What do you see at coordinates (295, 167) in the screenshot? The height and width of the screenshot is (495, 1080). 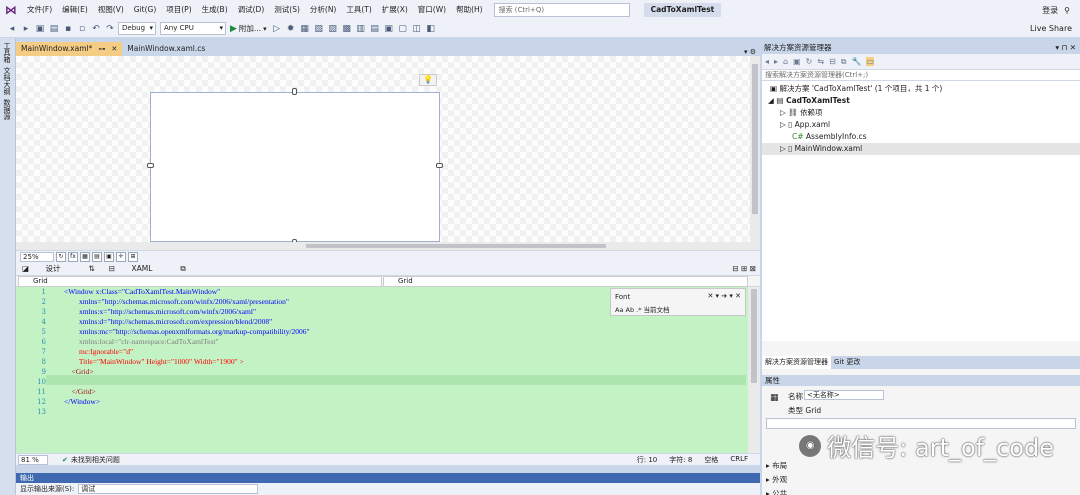 I see `design-window-preview` at bounding box center [295, 167].